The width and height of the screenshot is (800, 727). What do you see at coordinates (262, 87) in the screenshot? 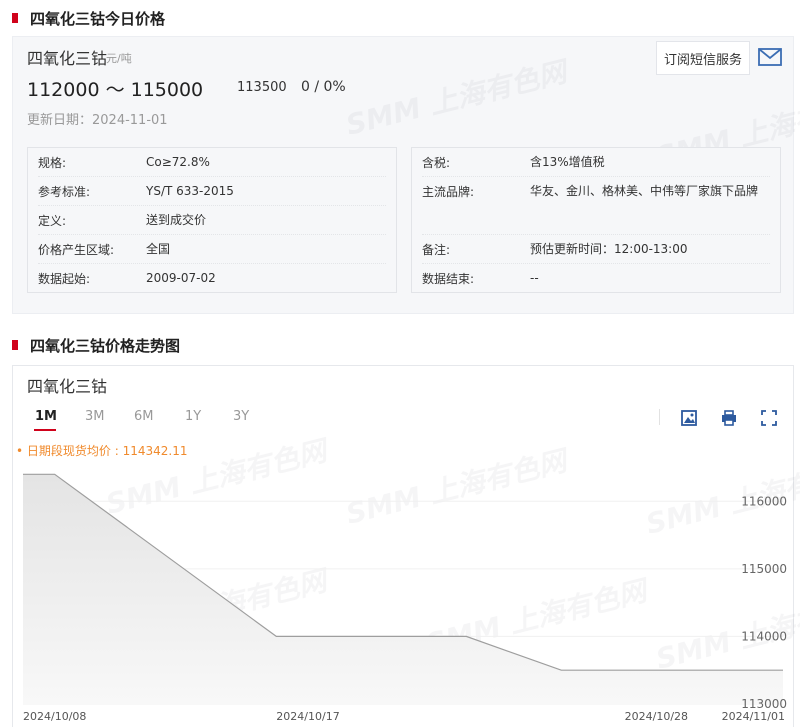
I see `average-price: 113500` at bounding box center [262, 87].